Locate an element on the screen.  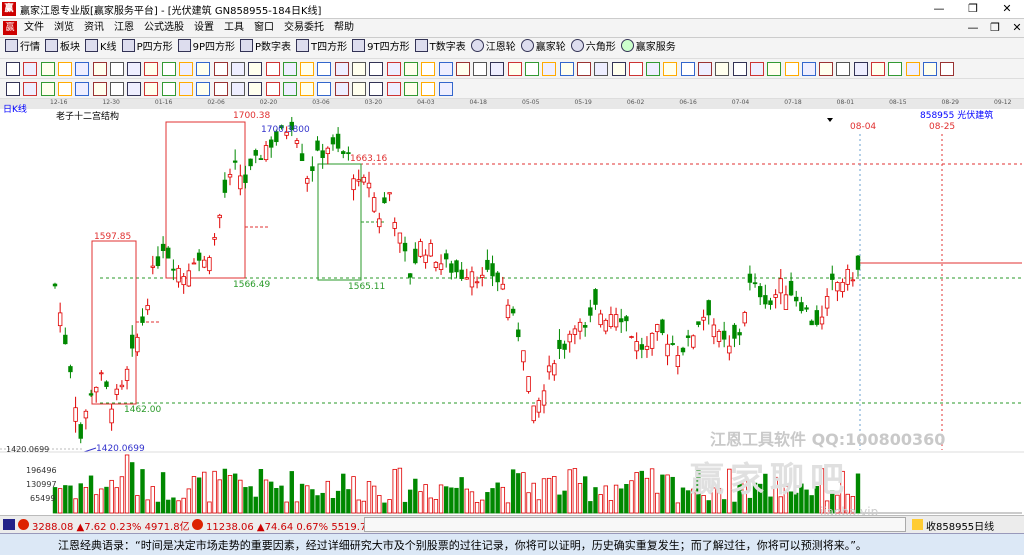
menu-trade: 交易委托 is located at coordinates (304, 28).